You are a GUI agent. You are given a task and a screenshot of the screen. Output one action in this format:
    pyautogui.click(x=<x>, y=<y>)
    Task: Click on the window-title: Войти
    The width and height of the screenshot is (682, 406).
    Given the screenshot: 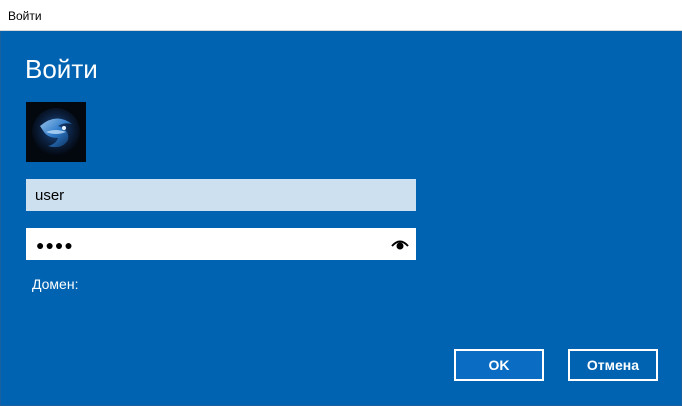 What is the action you would take?
    pyautogui.click(x=25, y=16)
    